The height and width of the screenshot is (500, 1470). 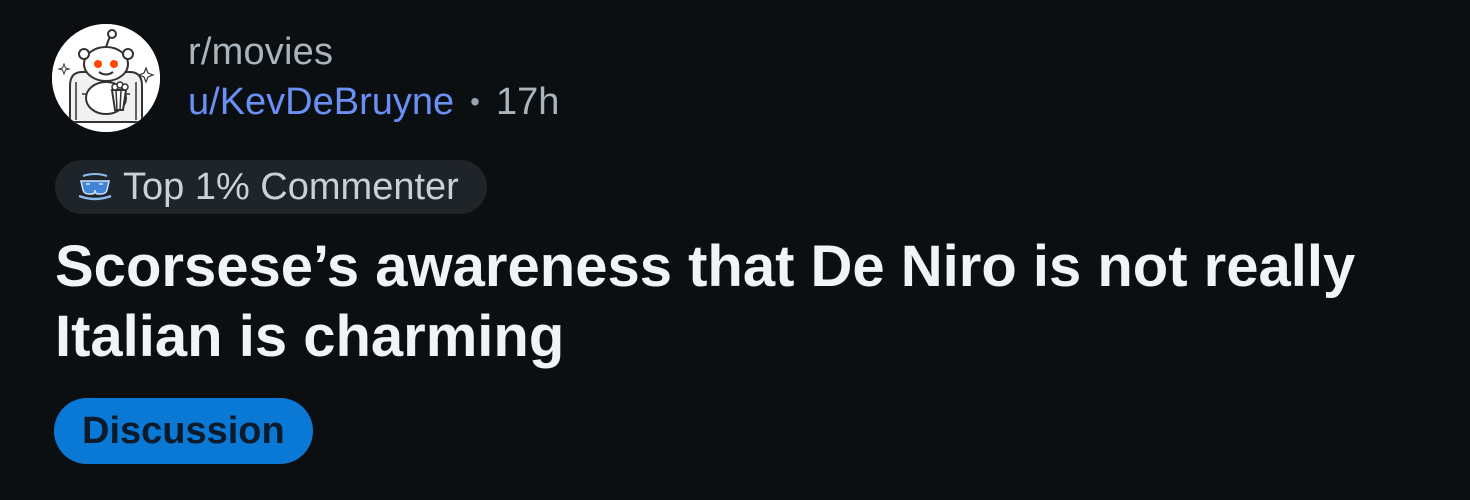 I want to click on subreddit-name: r/movies, so click(x=373, y=52).